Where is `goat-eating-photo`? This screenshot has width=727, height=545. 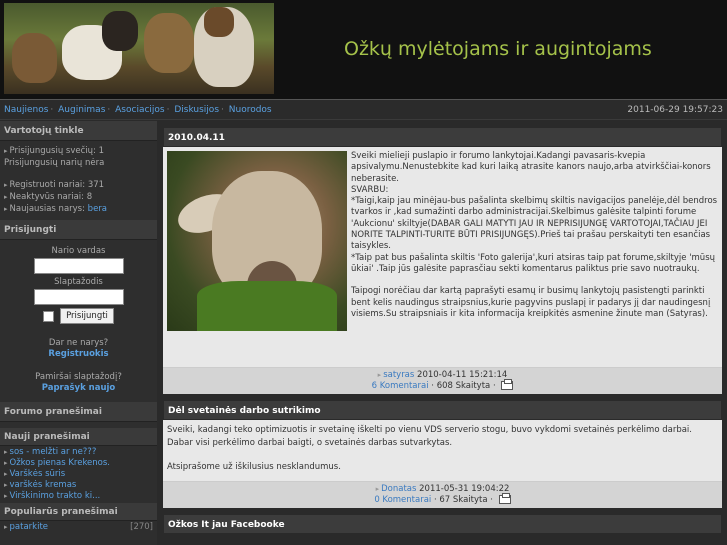
goat-eating-photo is located at coordinates (257, 241).